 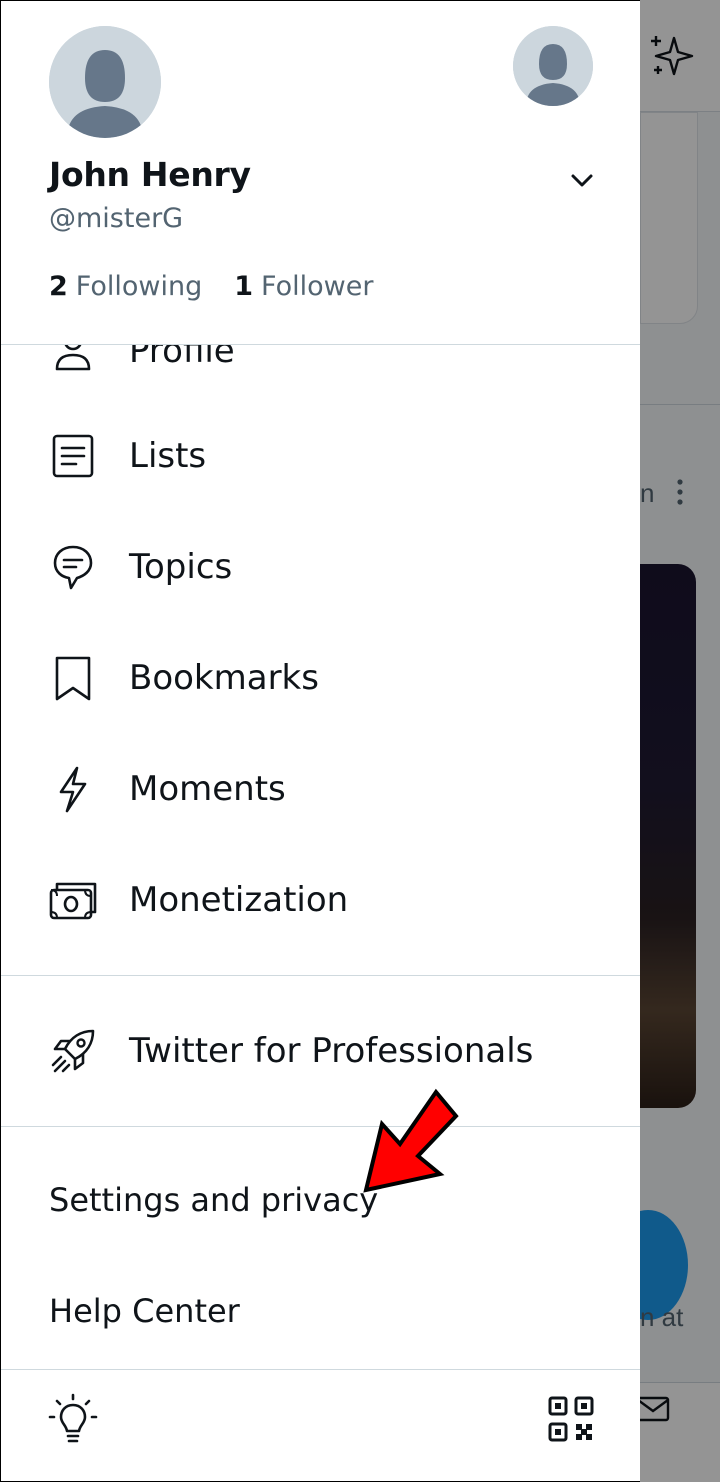 What do you see at coordinates (116, 218) in the screenshot?
I see `user-handle: @misterG` at bounding box center [116, 218].